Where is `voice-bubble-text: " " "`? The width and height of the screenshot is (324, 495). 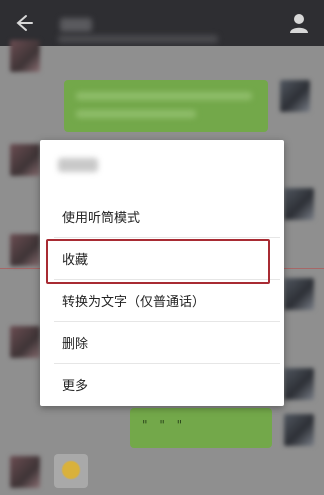 voice-bubble-text: " " " is located at coordinates (164, 425).